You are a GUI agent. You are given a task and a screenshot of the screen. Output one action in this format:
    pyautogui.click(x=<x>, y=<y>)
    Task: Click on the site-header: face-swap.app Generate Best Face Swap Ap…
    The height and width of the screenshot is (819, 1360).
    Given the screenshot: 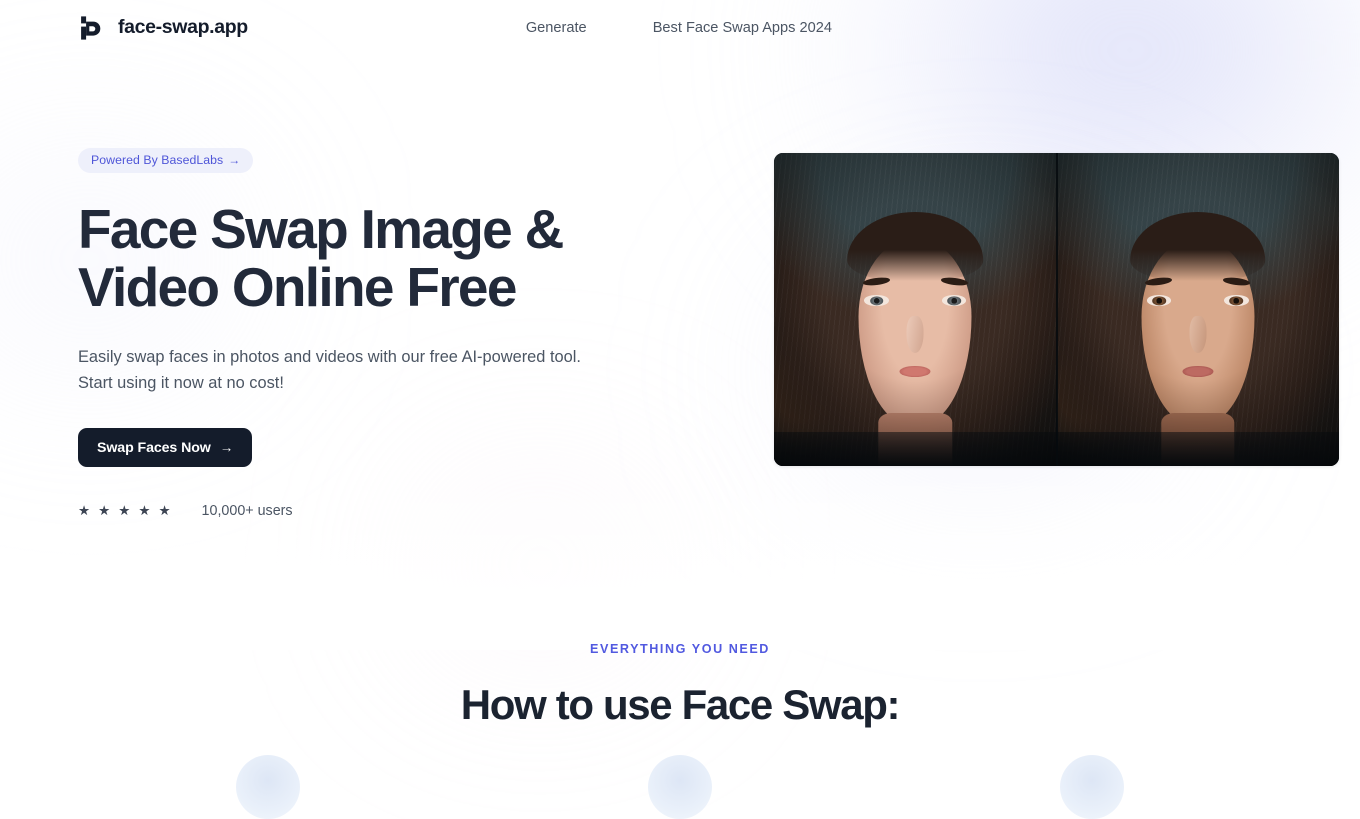 What is the action you would take?
    pyautogui.click(x=680, y=27)
    